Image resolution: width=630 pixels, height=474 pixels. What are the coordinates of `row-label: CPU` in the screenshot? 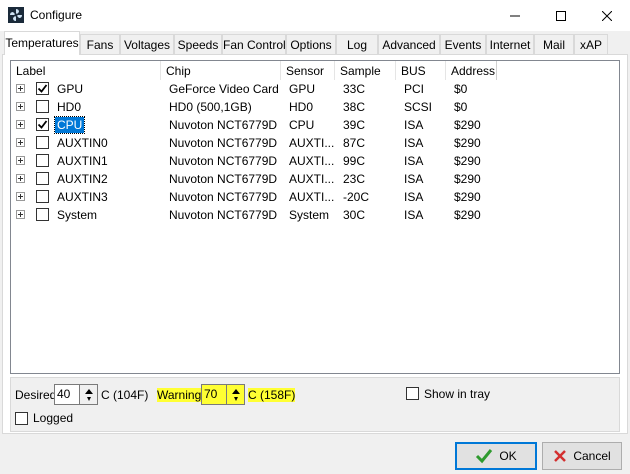 It's located at (69, 125).